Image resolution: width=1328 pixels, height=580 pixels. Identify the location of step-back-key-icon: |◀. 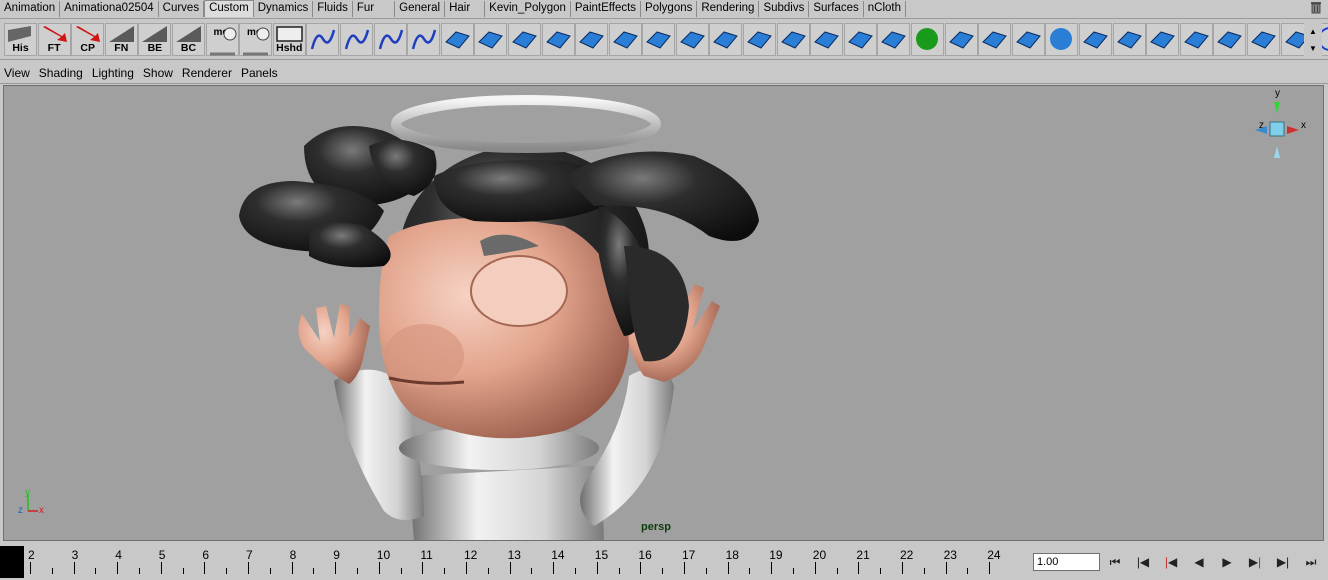
(1143, 562).